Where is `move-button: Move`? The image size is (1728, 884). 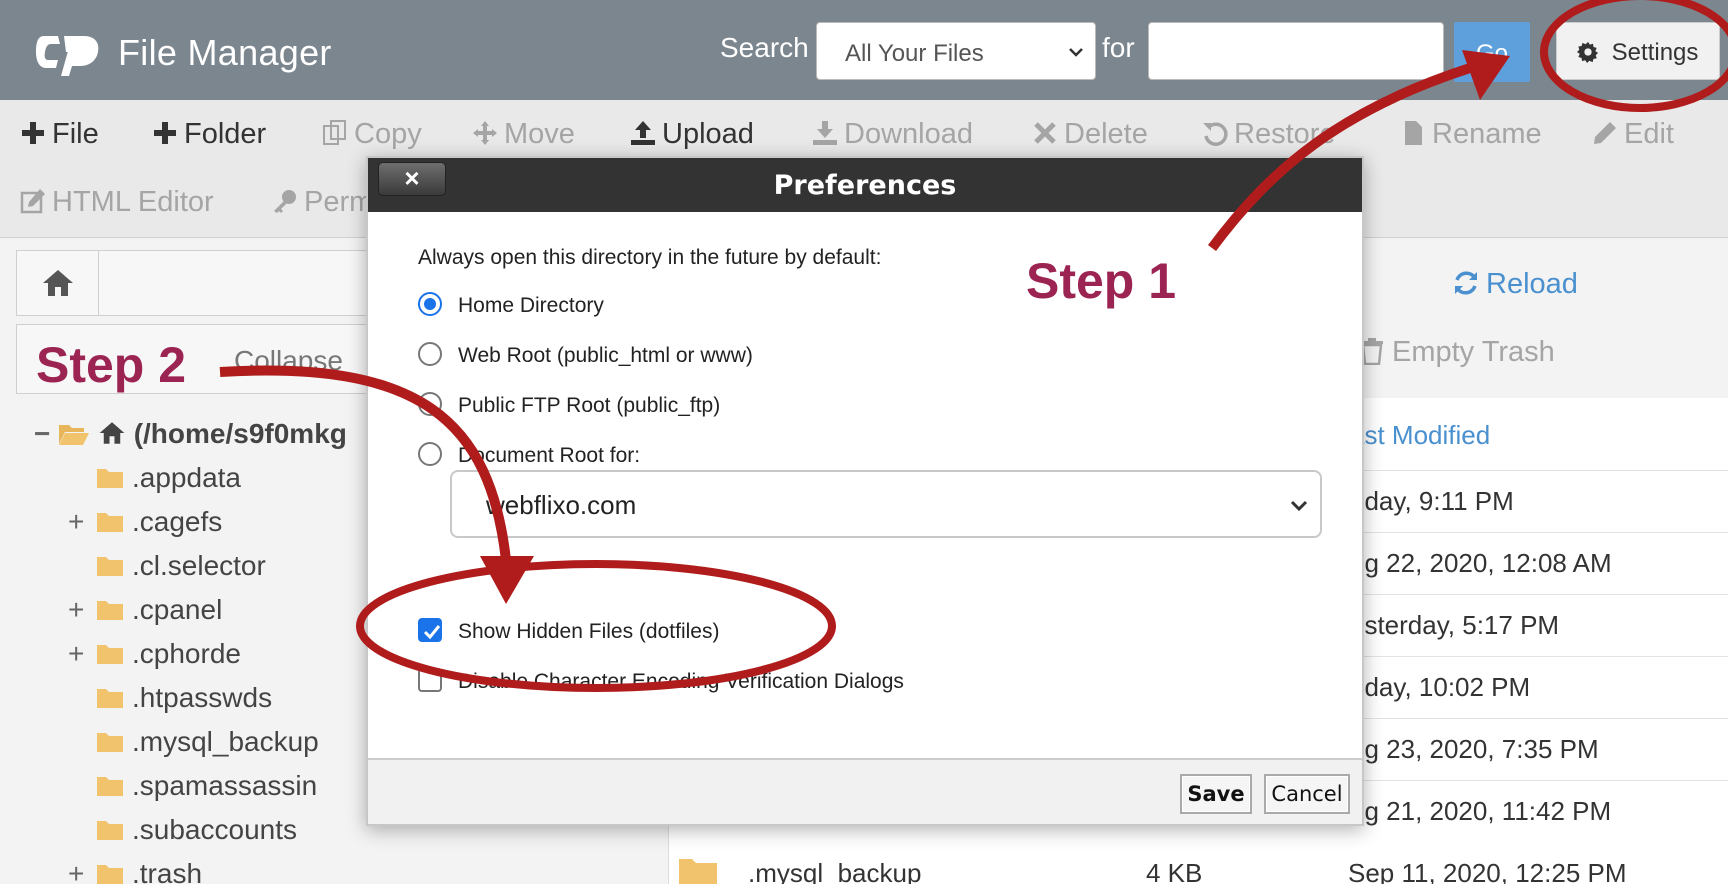 move-button: Move is located at coordinates (523, 134).